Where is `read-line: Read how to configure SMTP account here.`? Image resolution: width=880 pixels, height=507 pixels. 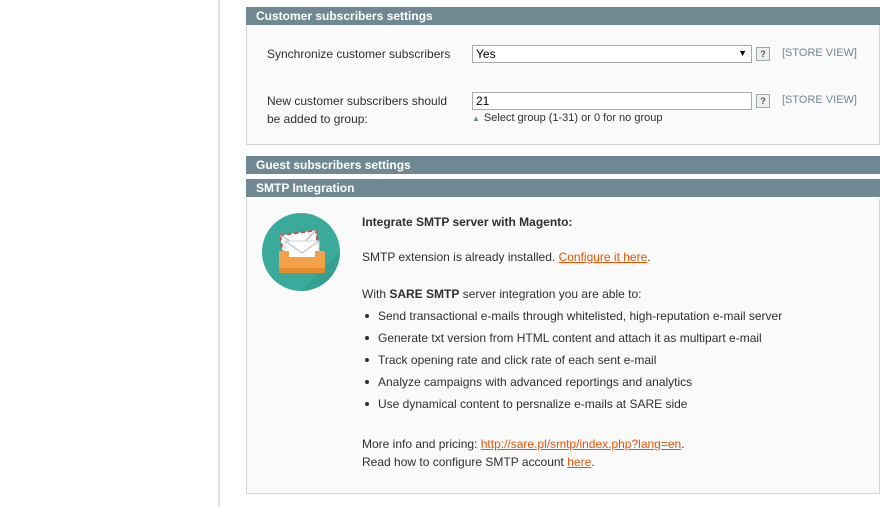
read-line: Read how to configure SMTP account here. is located at coordinates (478, 462).